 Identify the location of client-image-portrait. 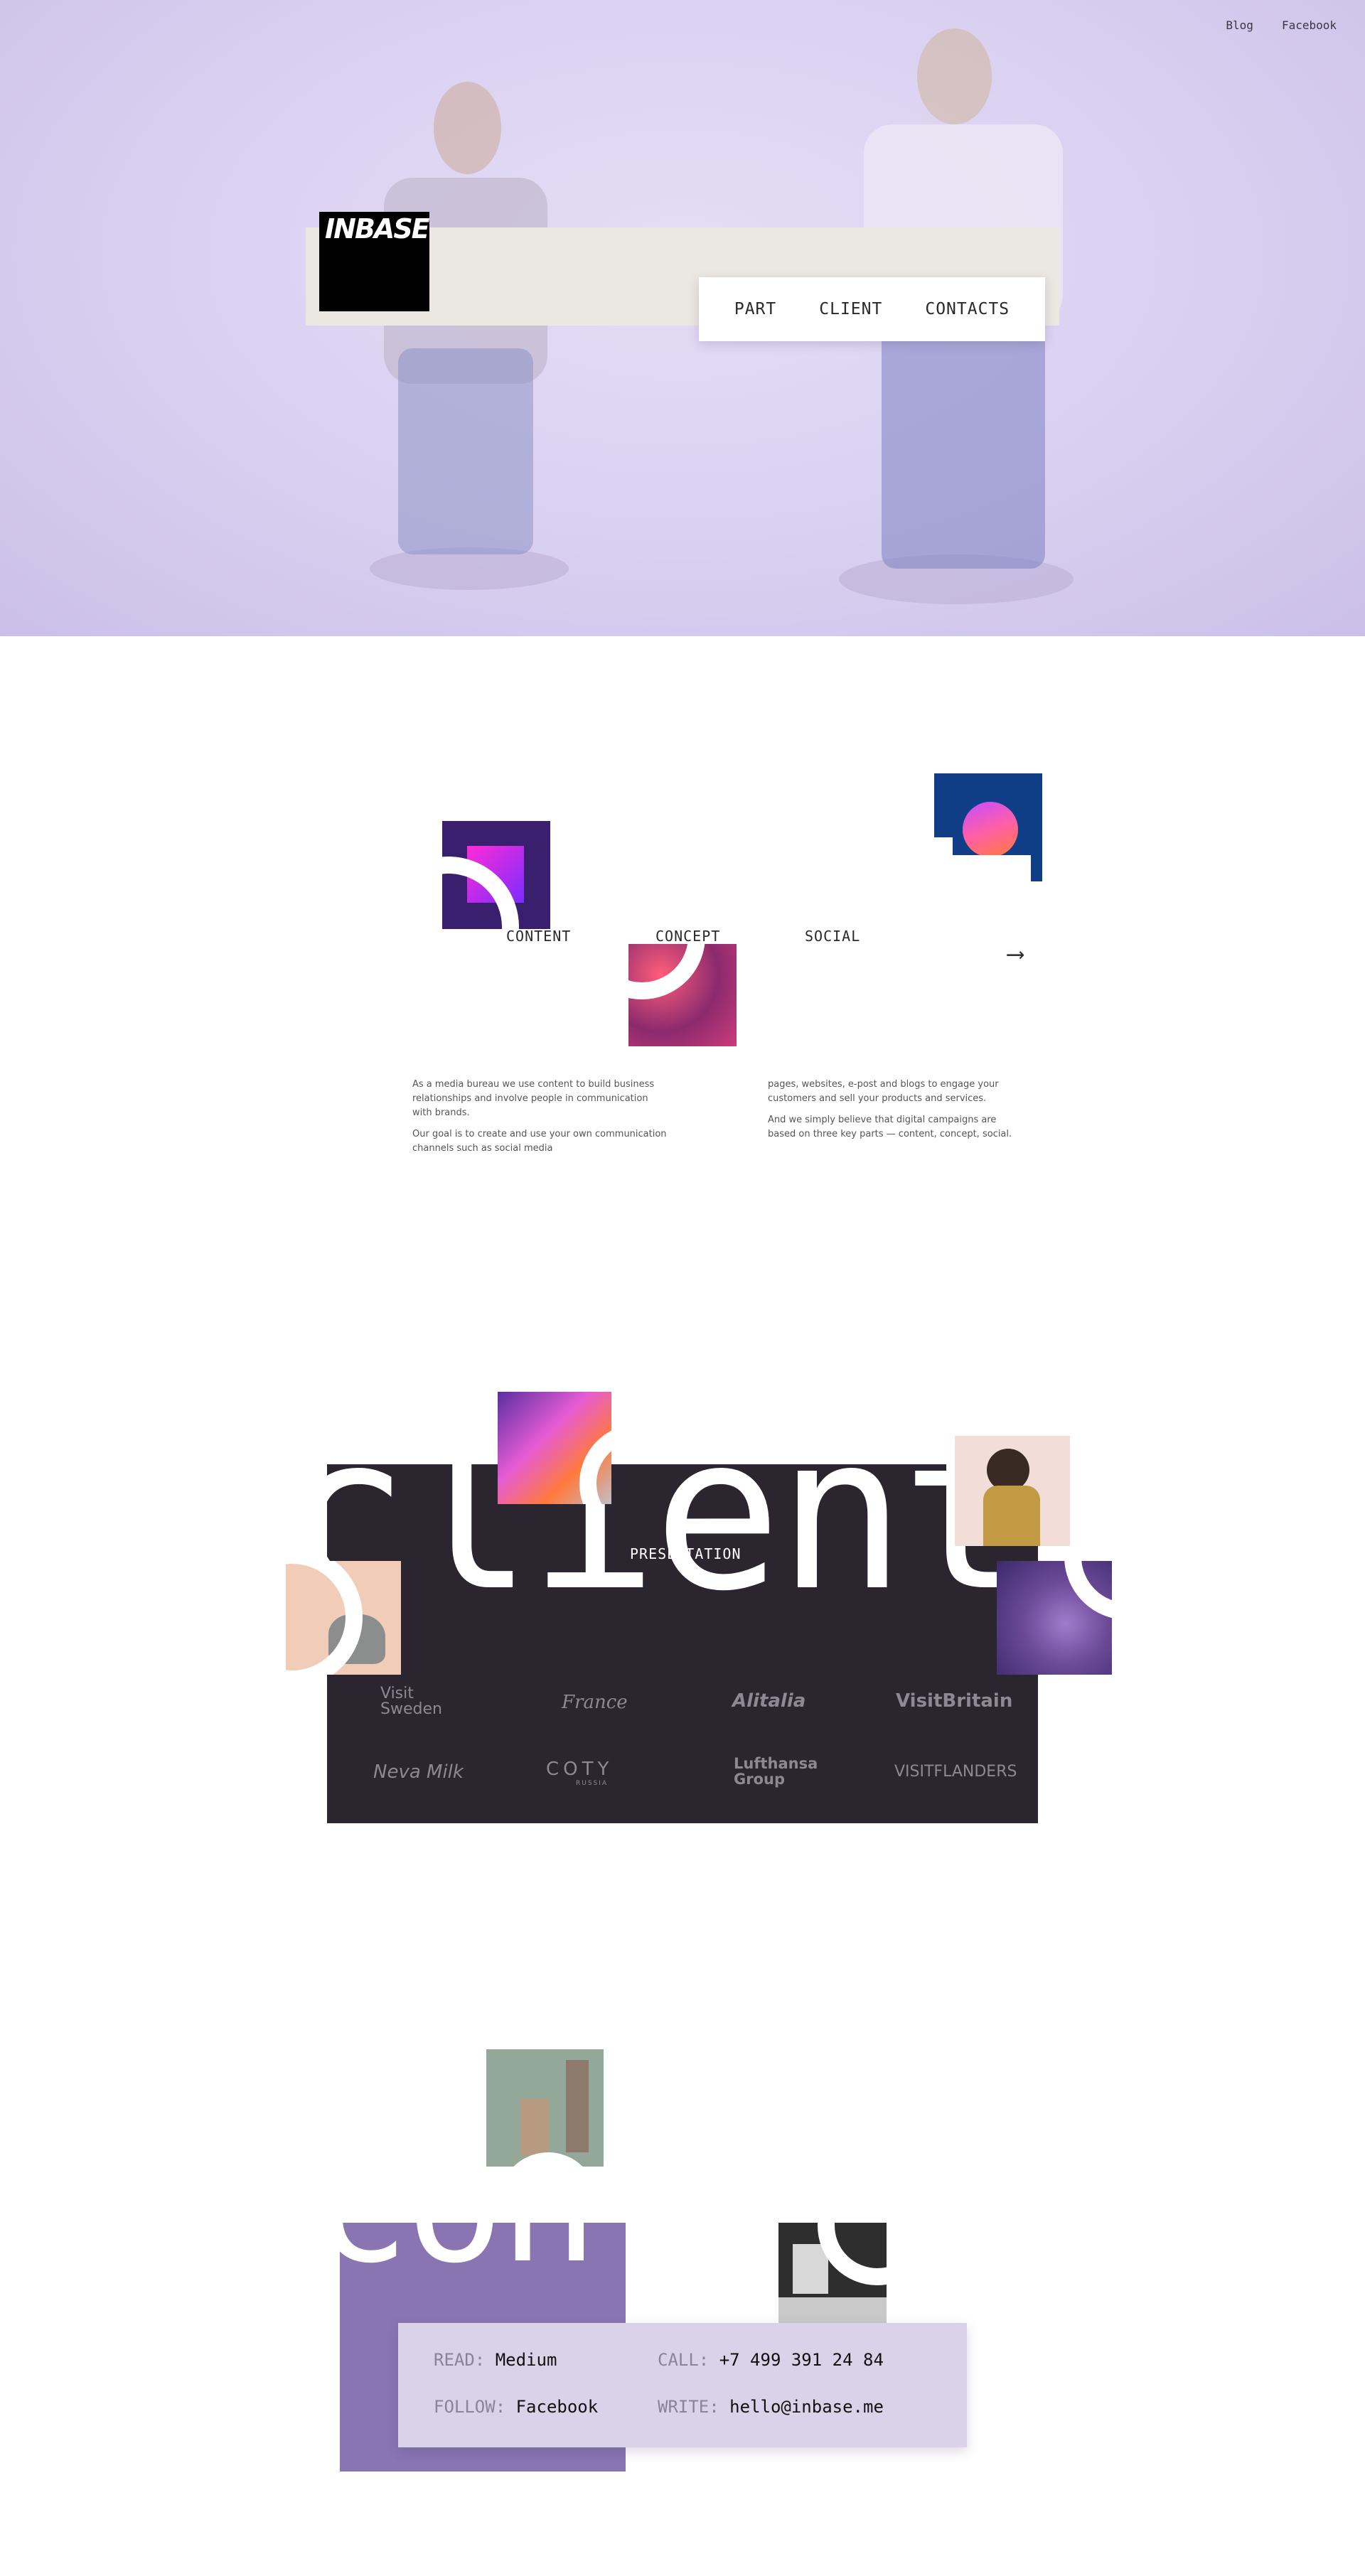
(1013, 1491).